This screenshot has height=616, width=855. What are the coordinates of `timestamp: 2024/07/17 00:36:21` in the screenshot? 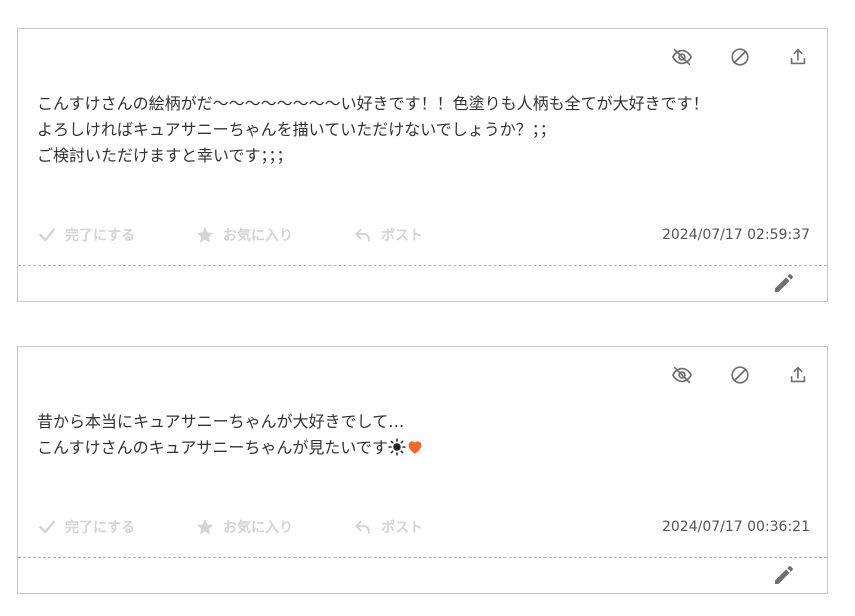 It's located at (735, 527).